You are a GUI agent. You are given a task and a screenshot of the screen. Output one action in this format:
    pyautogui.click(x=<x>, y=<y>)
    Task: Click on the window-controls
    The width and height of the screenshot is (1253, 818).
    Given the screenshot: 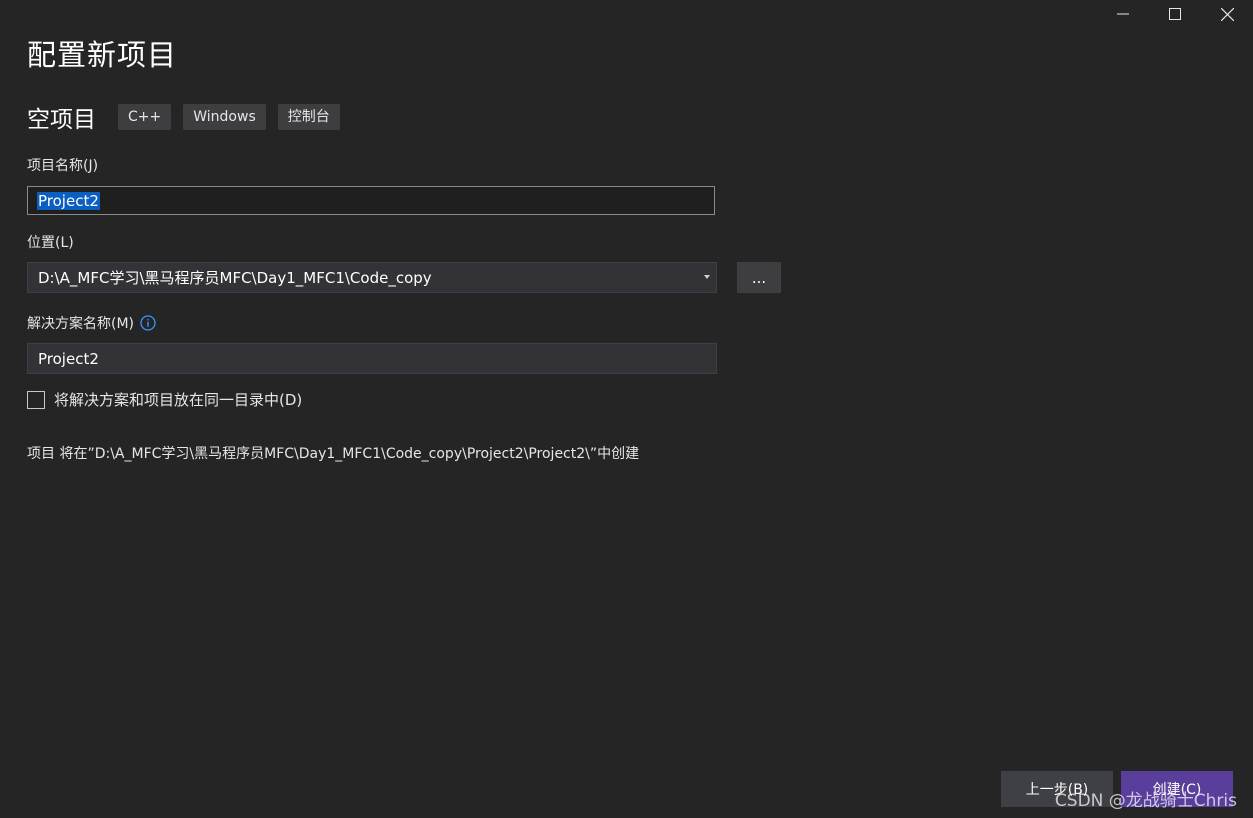 What is the action you would take?
    pyautogui.click(x=1175, y=14)
    